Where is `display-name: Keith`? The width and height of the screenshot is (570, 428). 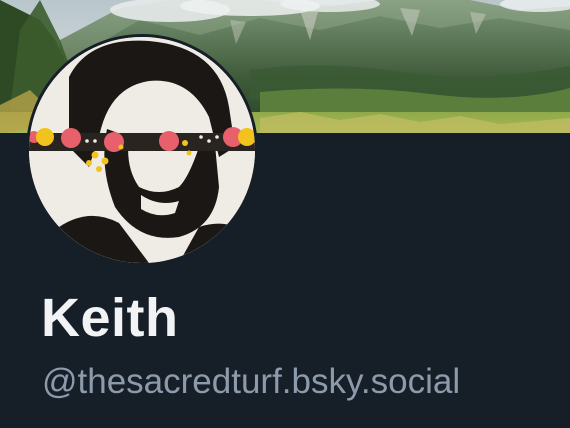
display-name: Keith is located at coordinates (110, 318).